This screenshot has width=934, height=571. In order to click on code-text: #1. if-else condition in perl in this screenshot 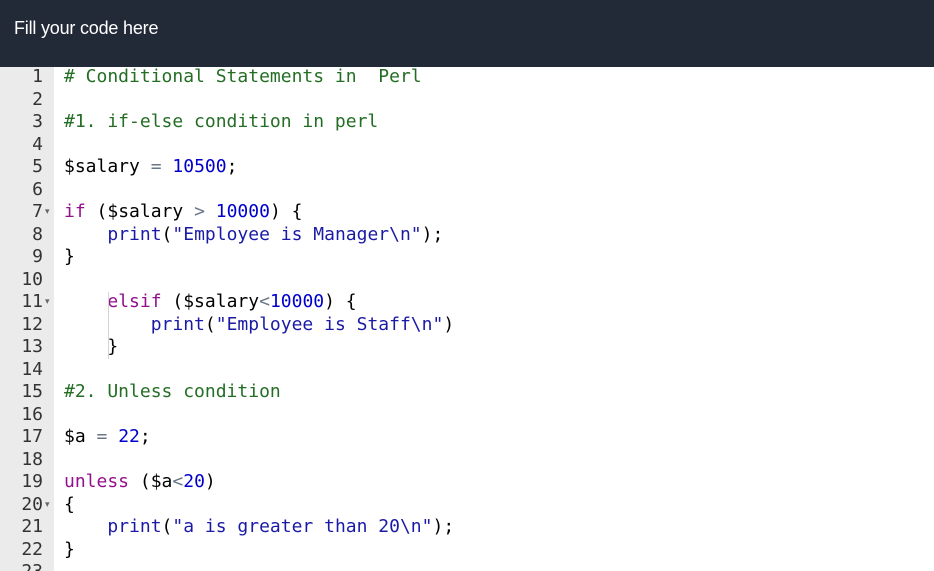, I will do `click(221, 122)`.